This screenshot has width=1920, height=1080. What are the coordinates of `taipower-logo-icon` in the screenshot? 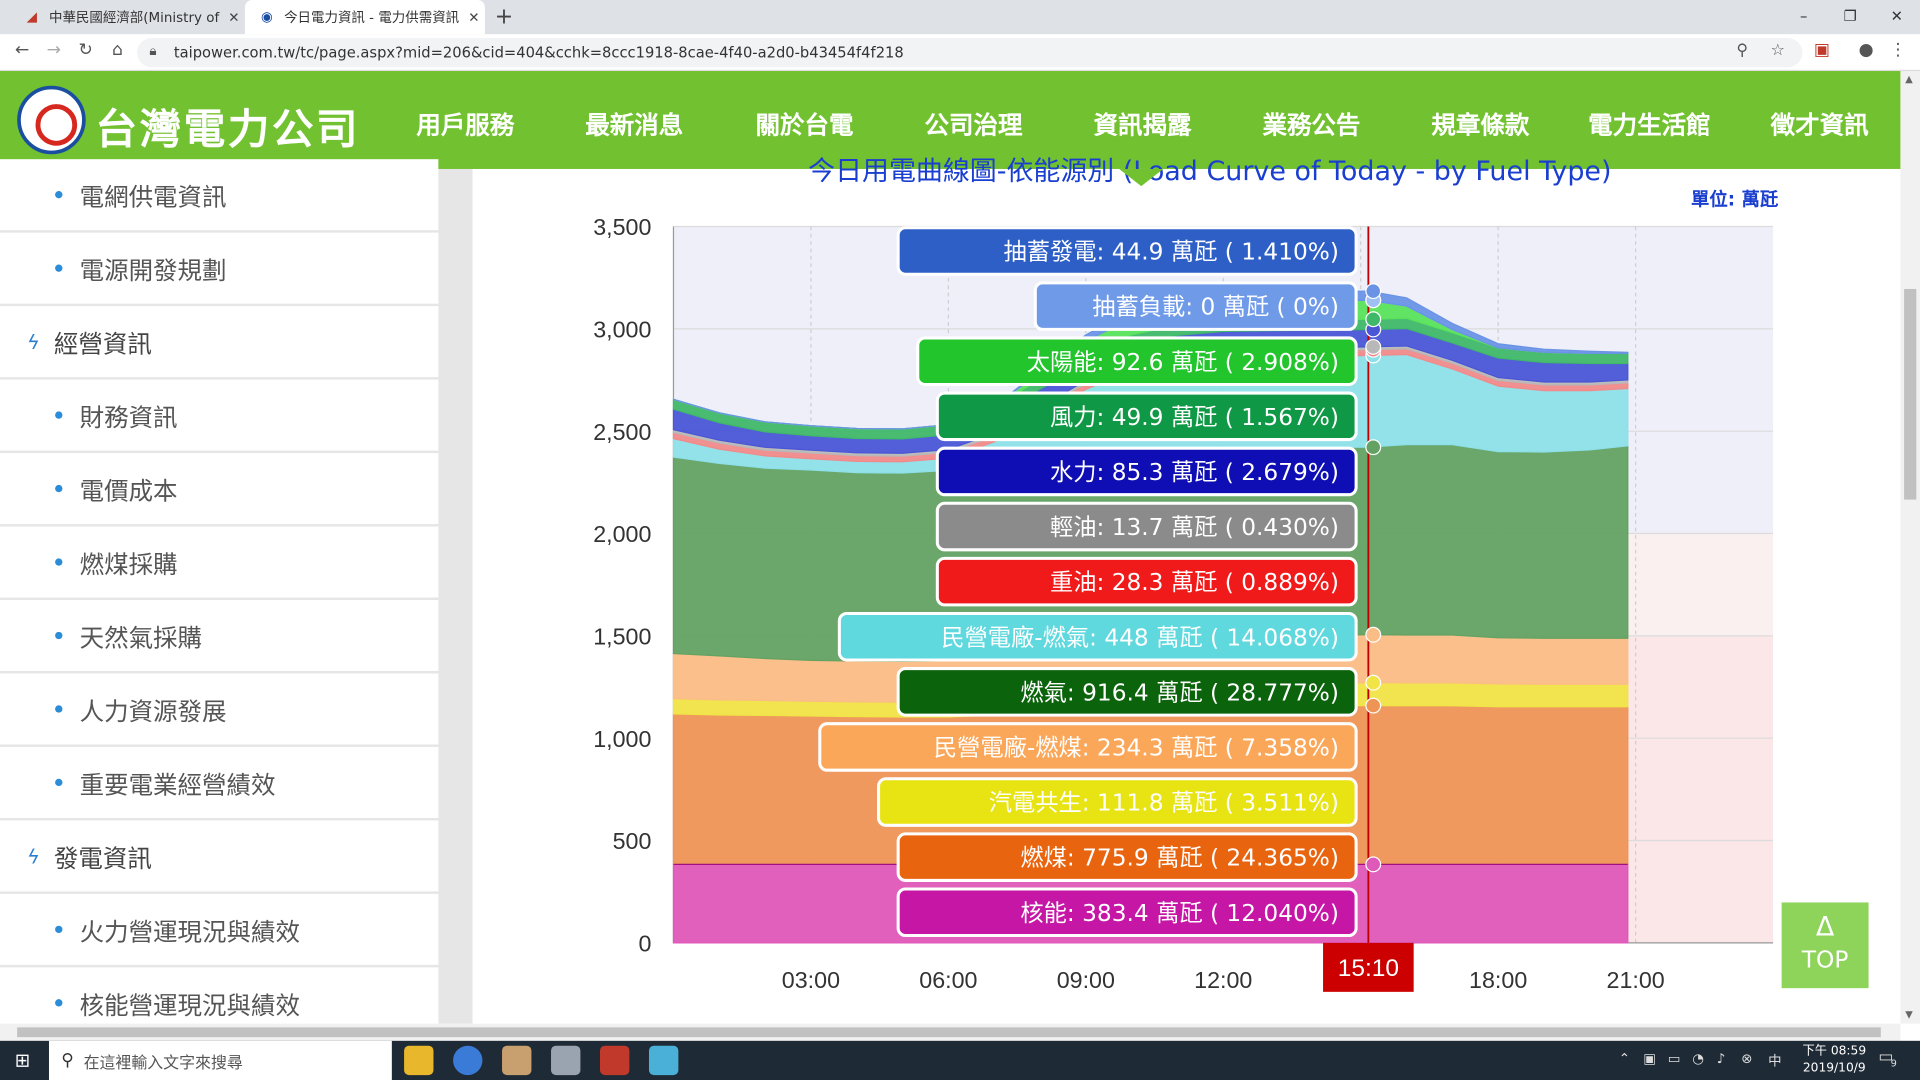 It's located at (51, 120).